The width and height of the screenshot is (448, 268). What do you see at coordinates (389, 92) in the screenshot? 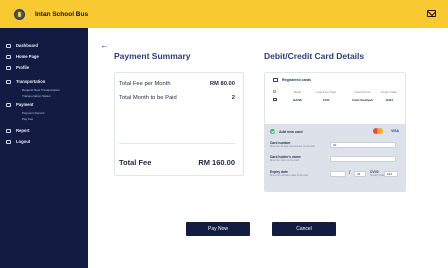
I see `column-header: Expiry Date` at bounding box center [389, 92].